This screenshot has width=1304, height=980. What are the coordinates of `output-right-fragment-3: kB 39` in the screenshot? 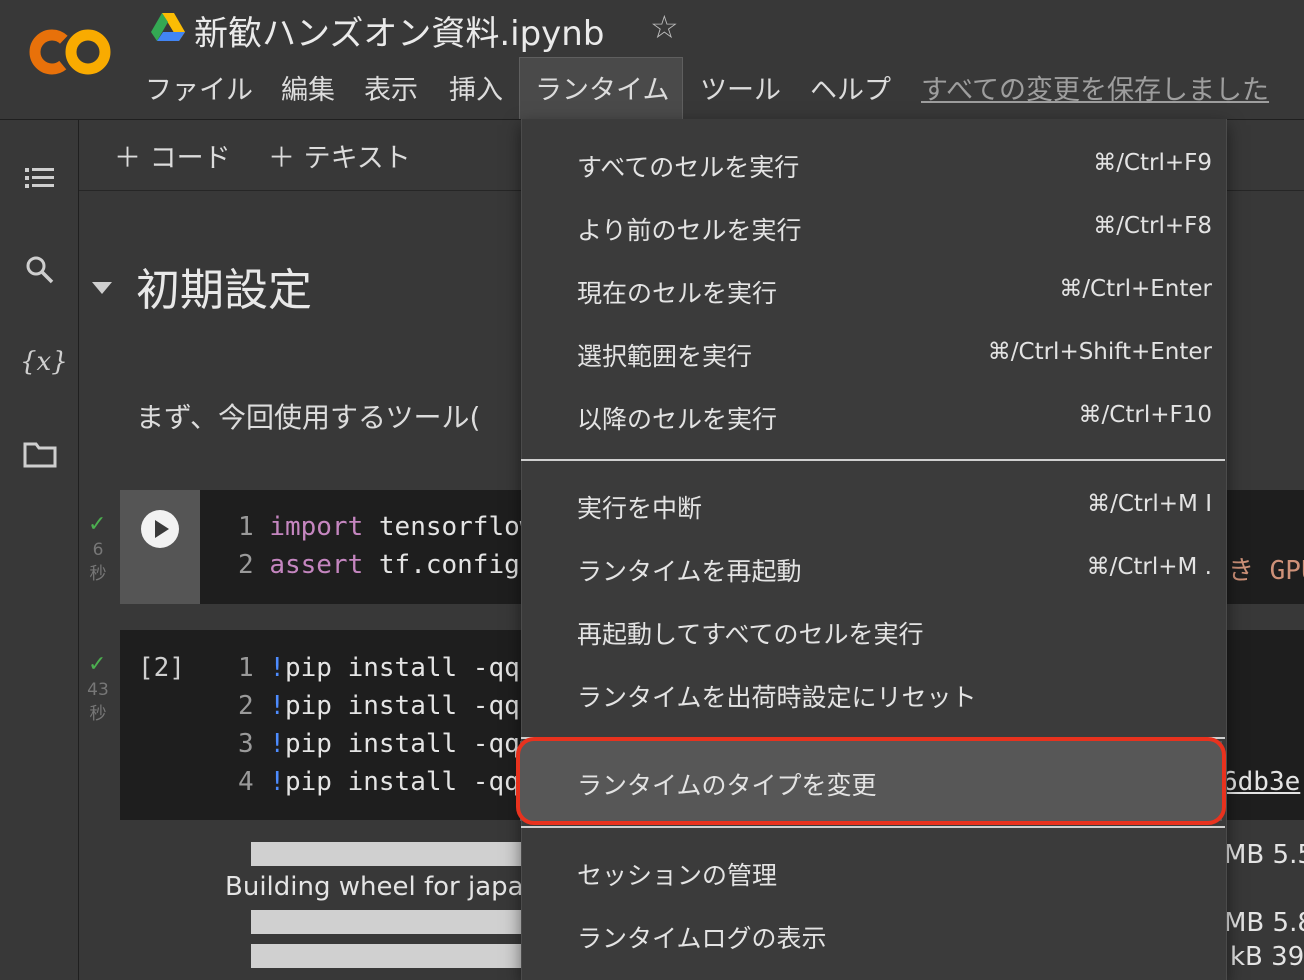 It's located at (1267, 957).